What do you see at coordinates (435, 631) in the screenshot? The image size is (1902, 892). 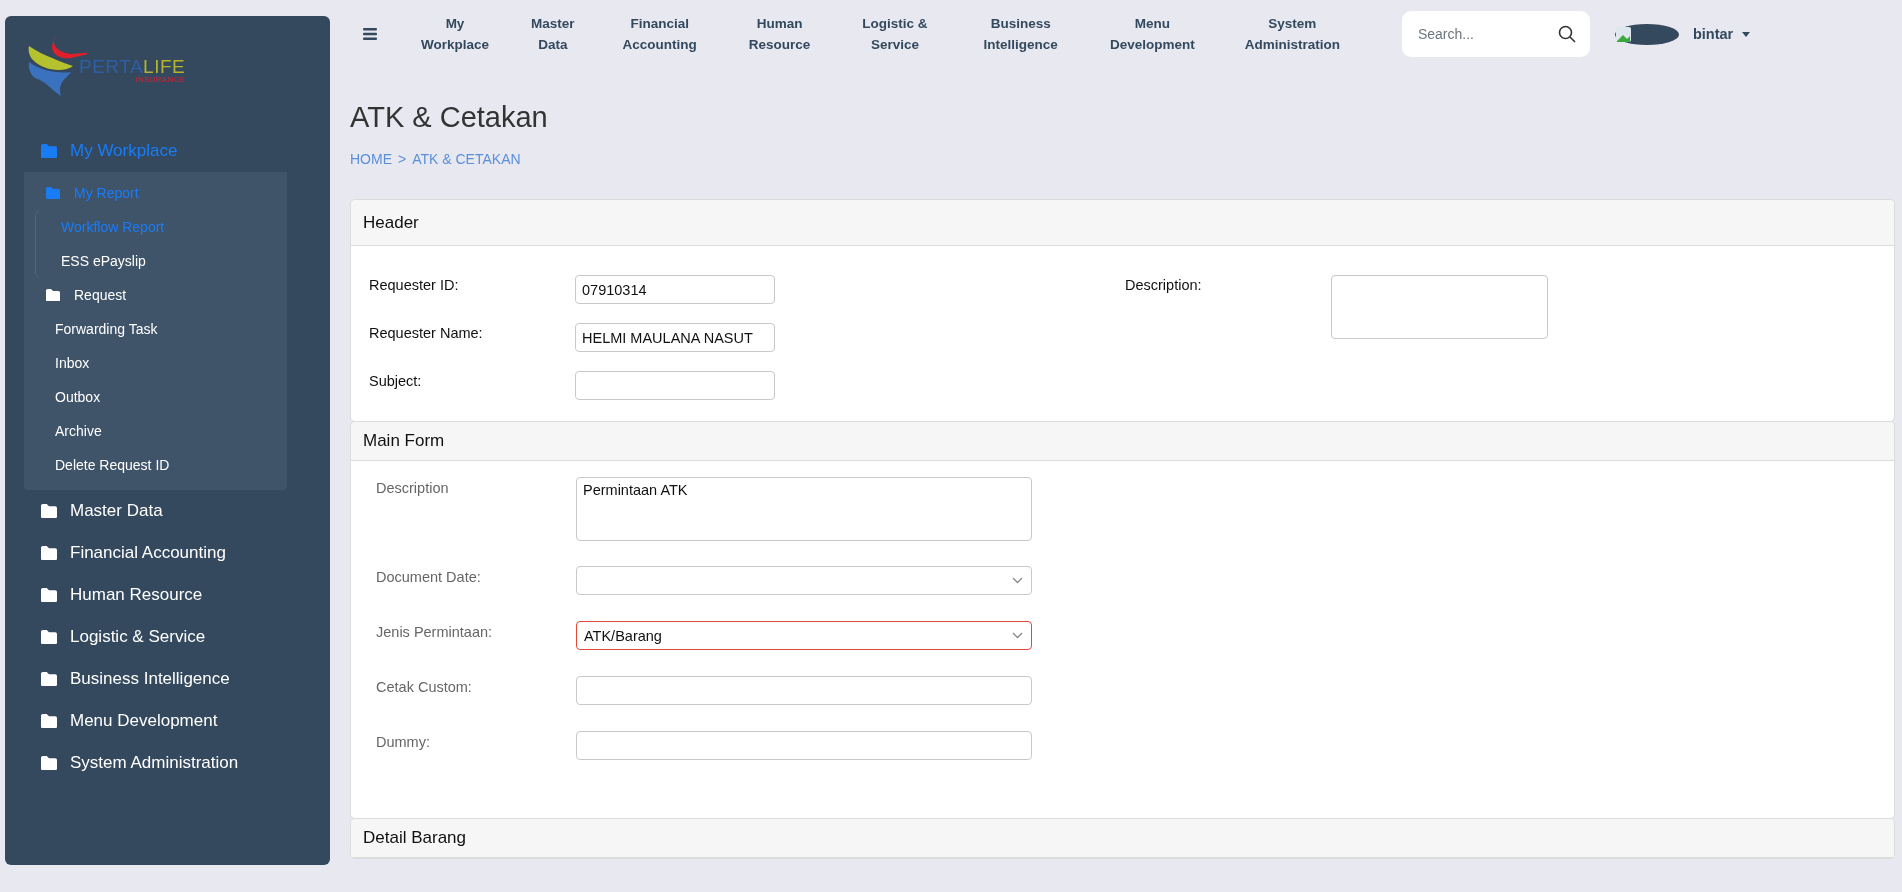 I see `field-label: Jenis Permintaan:` at bounding box center [435, 631].